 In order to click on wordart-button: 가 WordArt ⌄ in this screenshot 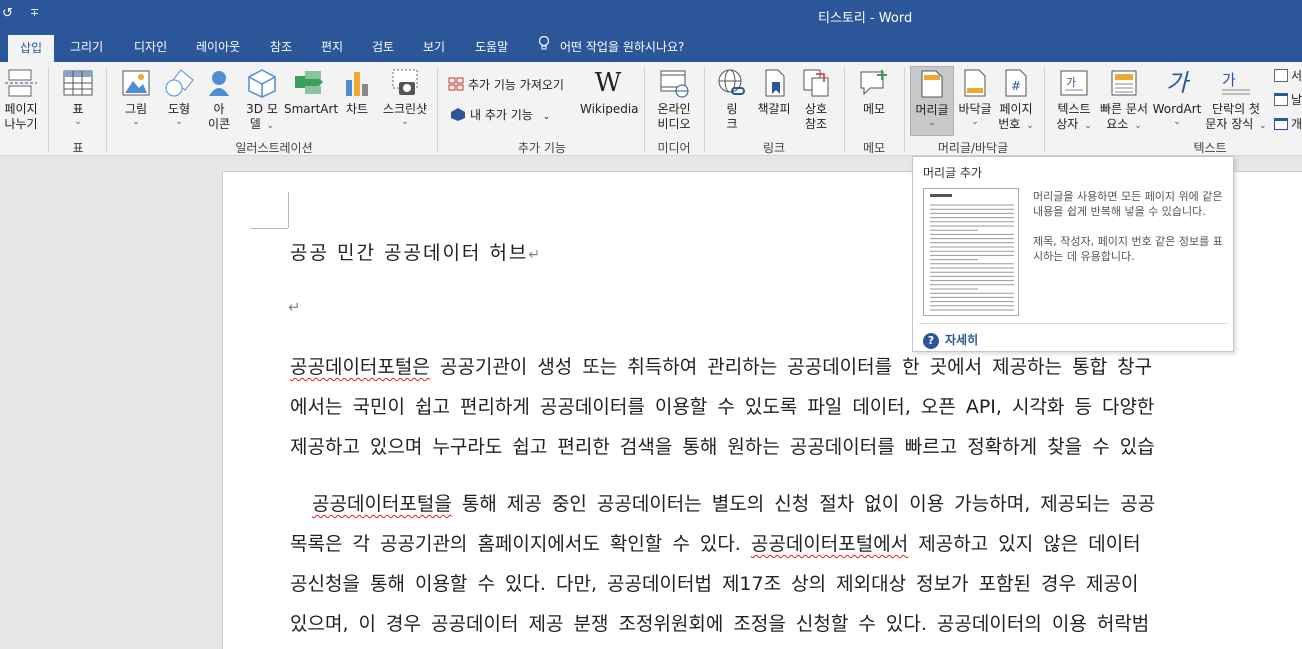, I will do `click(1177, 97)`.